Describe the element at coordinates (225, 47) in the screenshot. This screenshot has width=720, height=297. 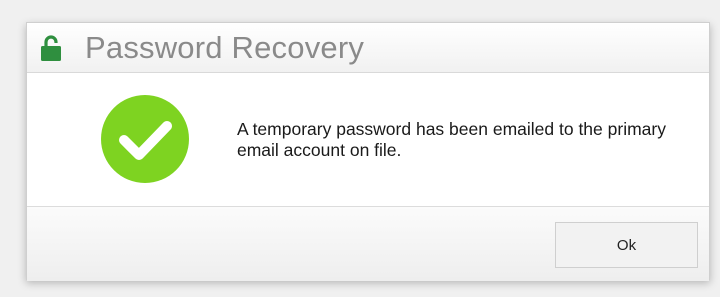
I see `dialog-title: Password Recovery` at that location.